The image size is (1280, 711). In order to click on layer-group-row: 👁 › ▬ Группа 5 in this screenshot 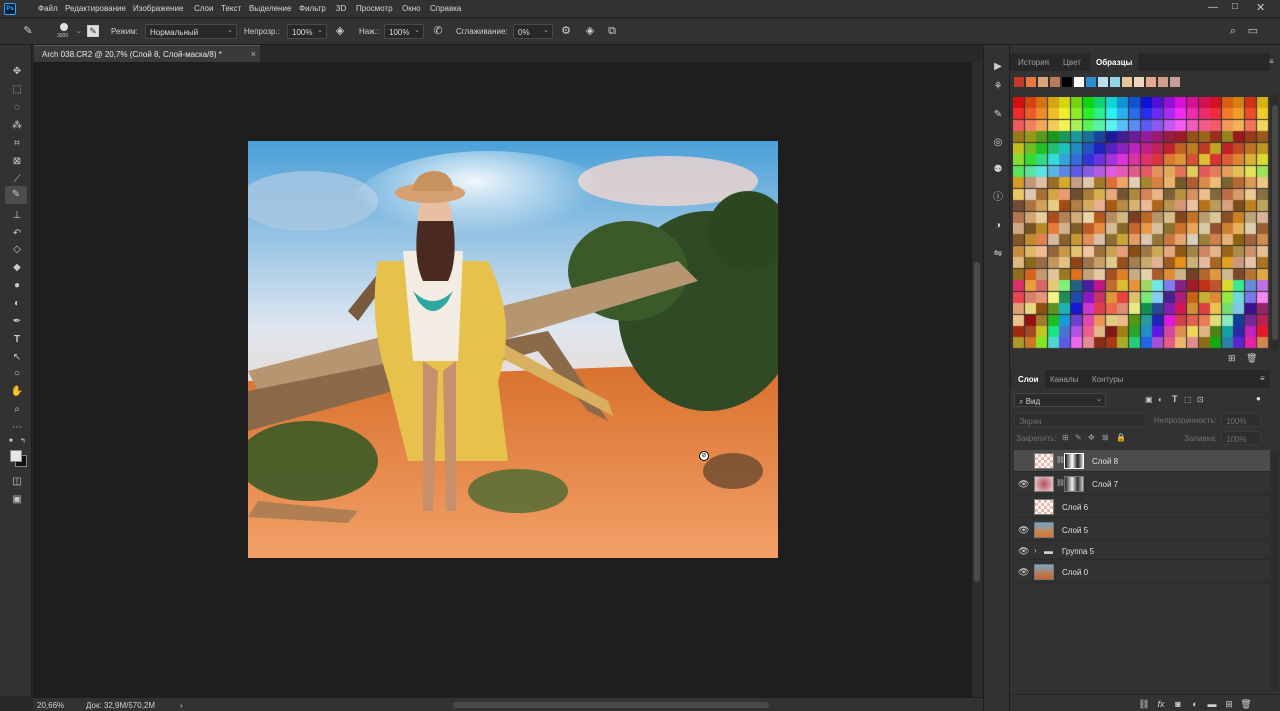, I will do `click(1142, 551)`.